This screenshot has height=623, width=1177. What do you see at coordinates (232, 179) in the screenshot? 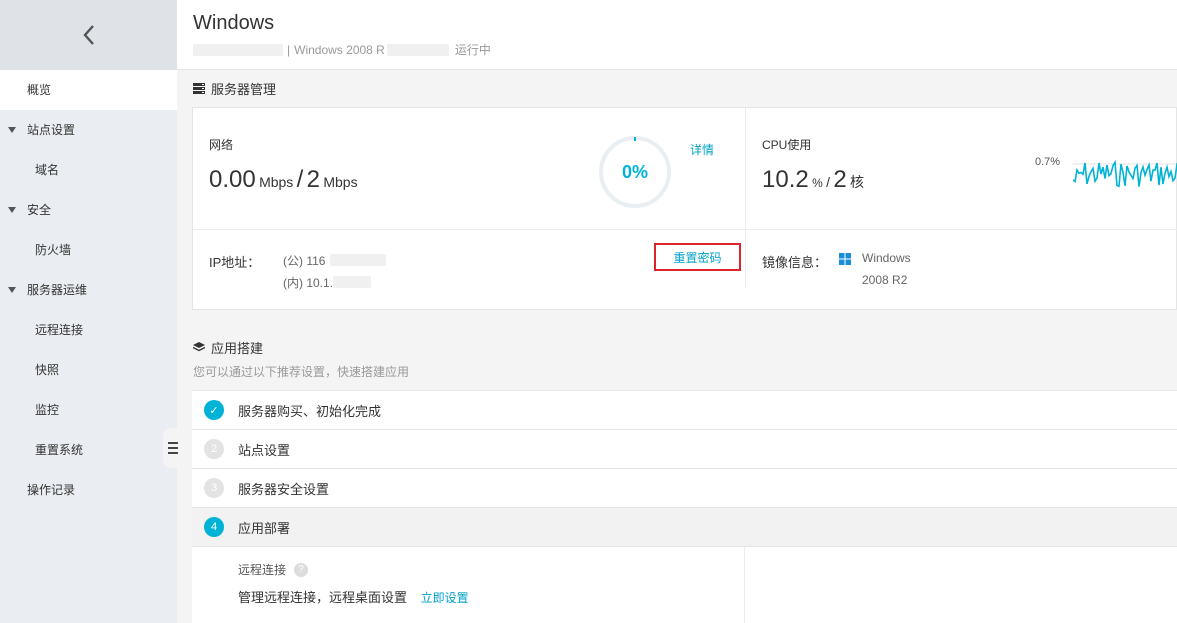
I see `network-current: 0.00` at bounding box center [232, 179].